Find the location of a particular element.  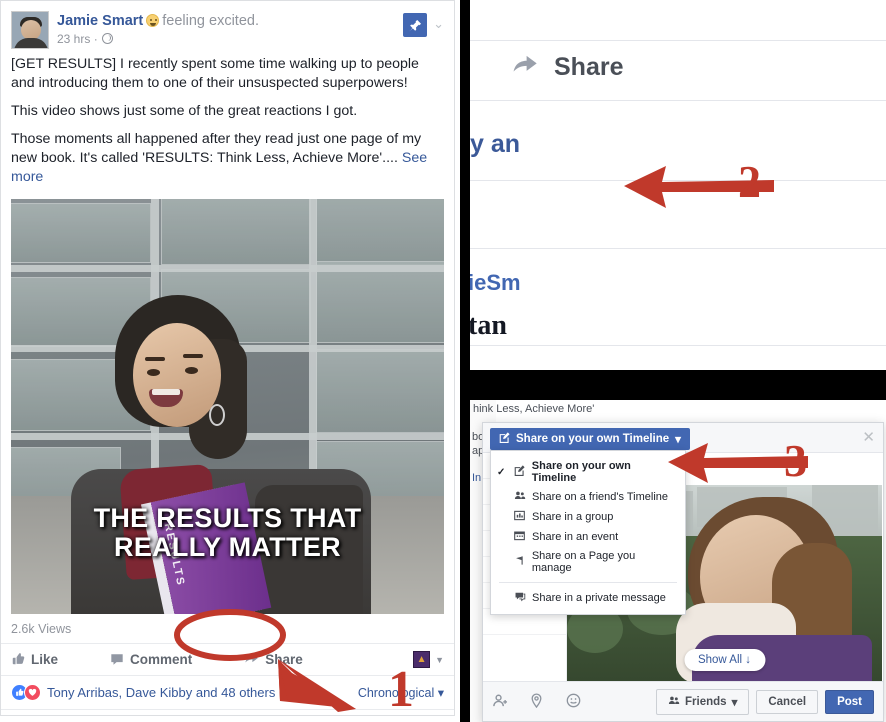

annotation-1-graphic is located at coordinates (265, 660).